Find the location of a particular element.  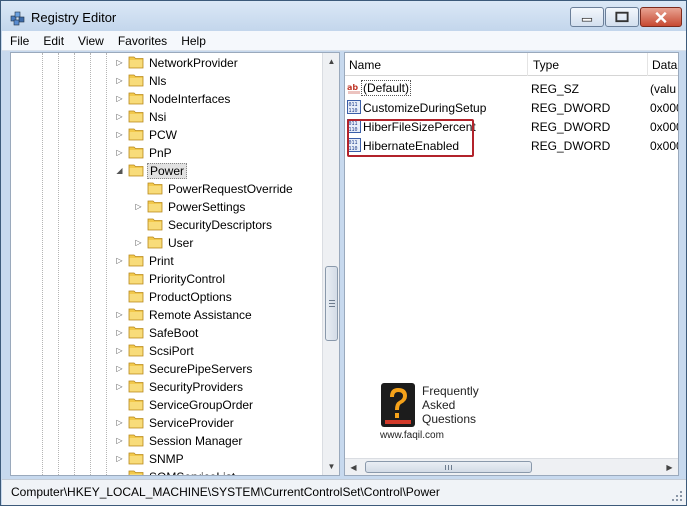

menu-file: File is located at coordinates (19, 41).